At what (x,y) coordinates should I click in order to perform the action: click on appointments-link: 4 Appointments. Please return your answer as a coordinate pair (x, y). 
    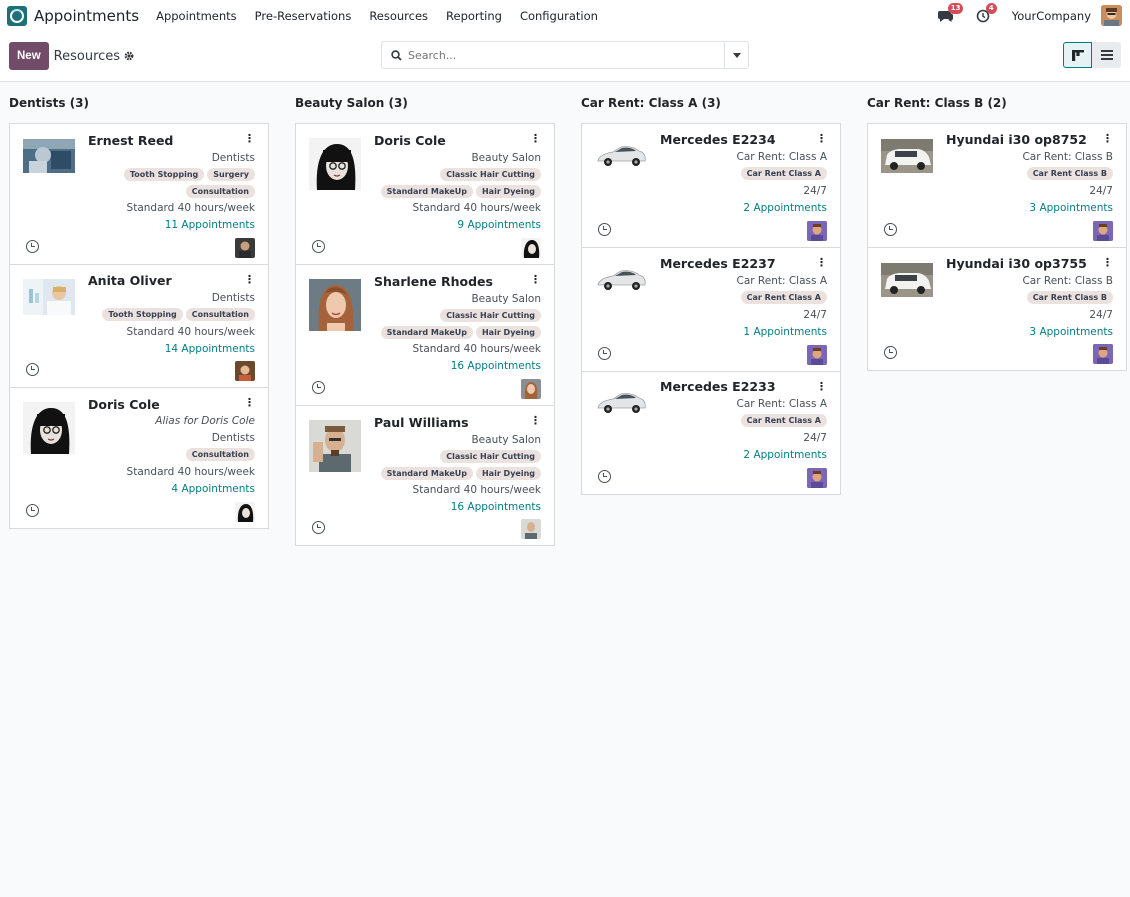
    Looking at the image, I should click on (171, 489).